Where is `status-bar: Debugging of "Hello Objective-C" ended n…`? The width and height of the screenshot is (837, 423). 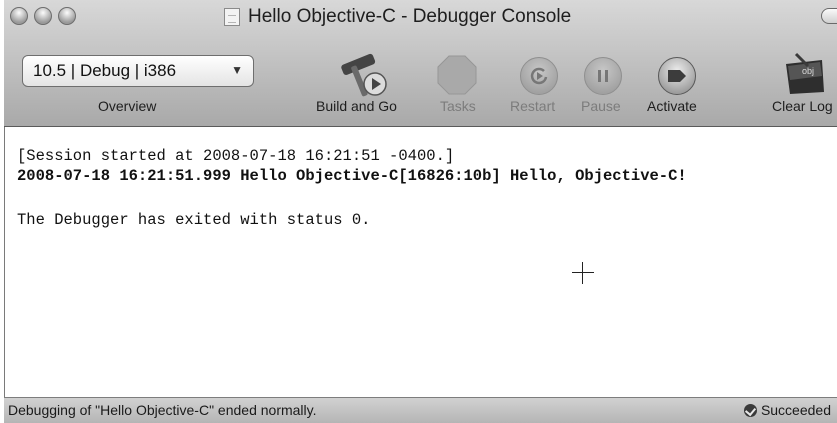
status-bar: Debugging of "Hello Objective-C" ended n… is located at coordinates (420, 410).